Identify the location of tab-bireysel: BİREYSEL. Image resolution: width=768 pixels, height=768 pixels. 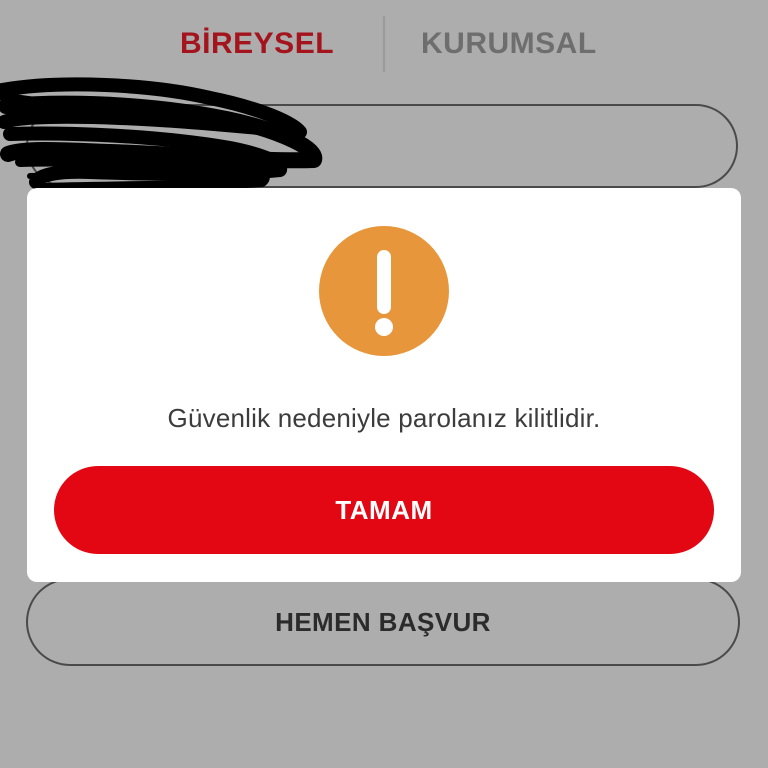
(257, 44).